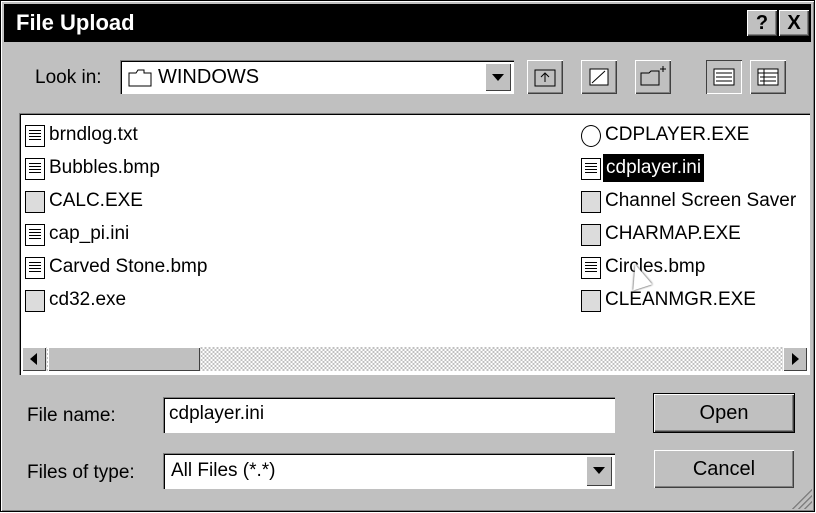 This screenshot has width=816, height=513. I want to click on scroll-right-arrow-icon, so click(795, 359).